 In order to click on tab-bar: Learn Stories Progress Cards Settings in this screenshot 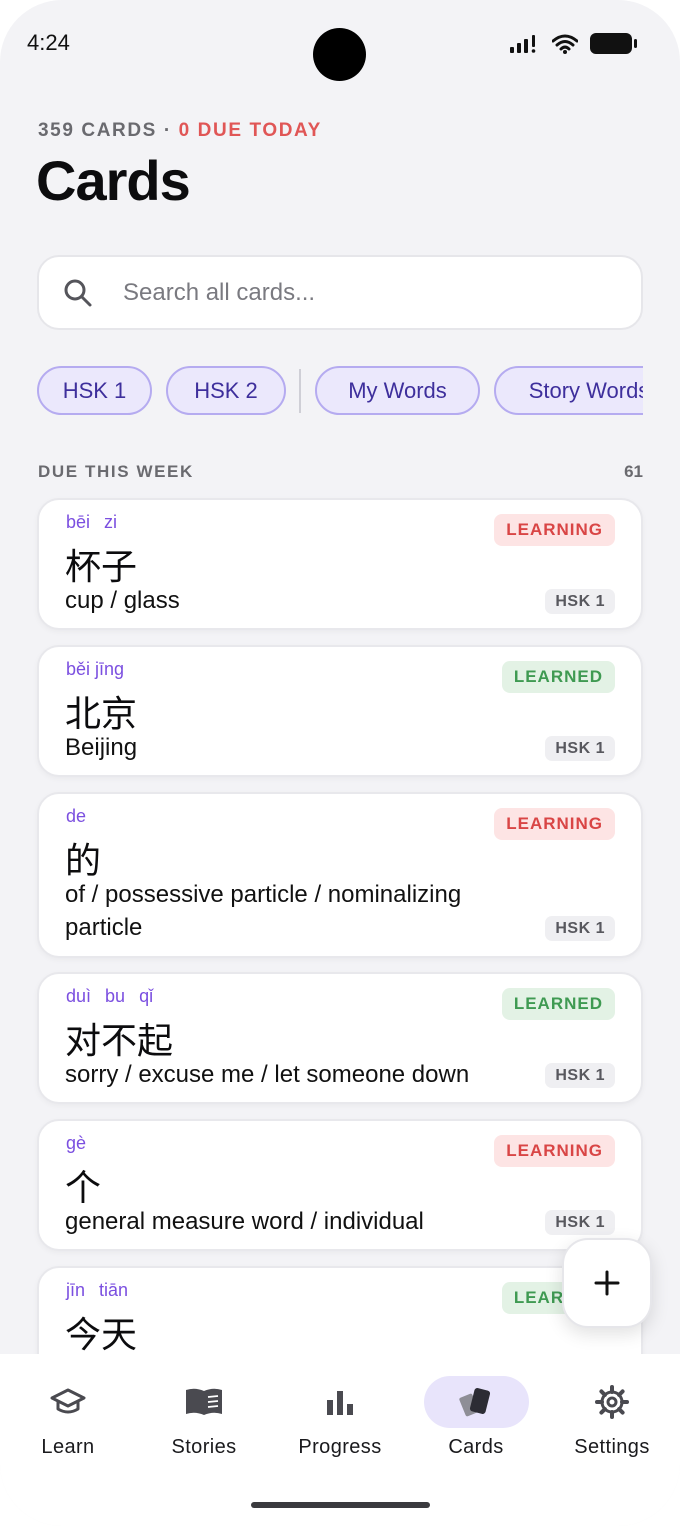, I will do `click(340, 1440)`.